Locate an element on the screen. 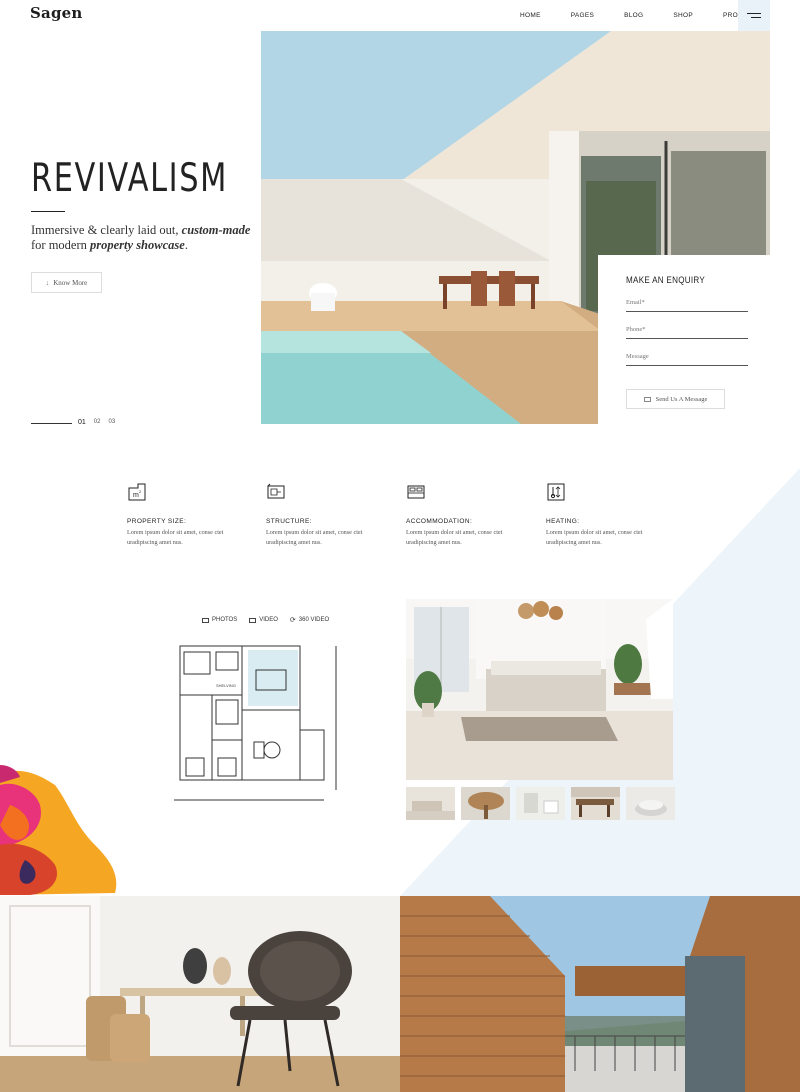 Image resolution: width=800 pixels, height=1092 pixels. slide-number: 01 is located at coordinates (82, 422).